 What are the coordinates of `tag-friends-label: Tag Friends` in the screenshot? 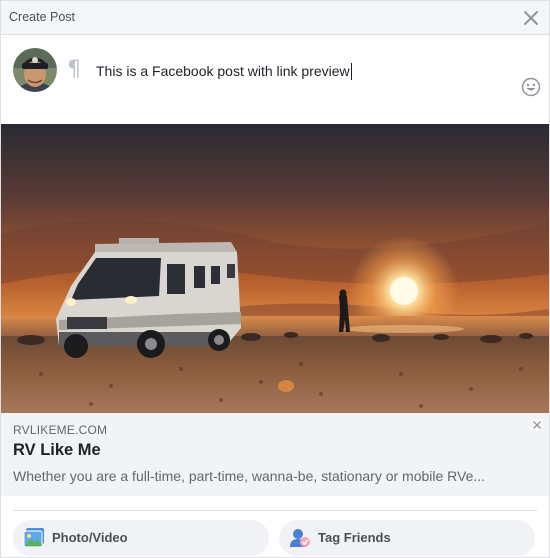 It's located at (354, 537).